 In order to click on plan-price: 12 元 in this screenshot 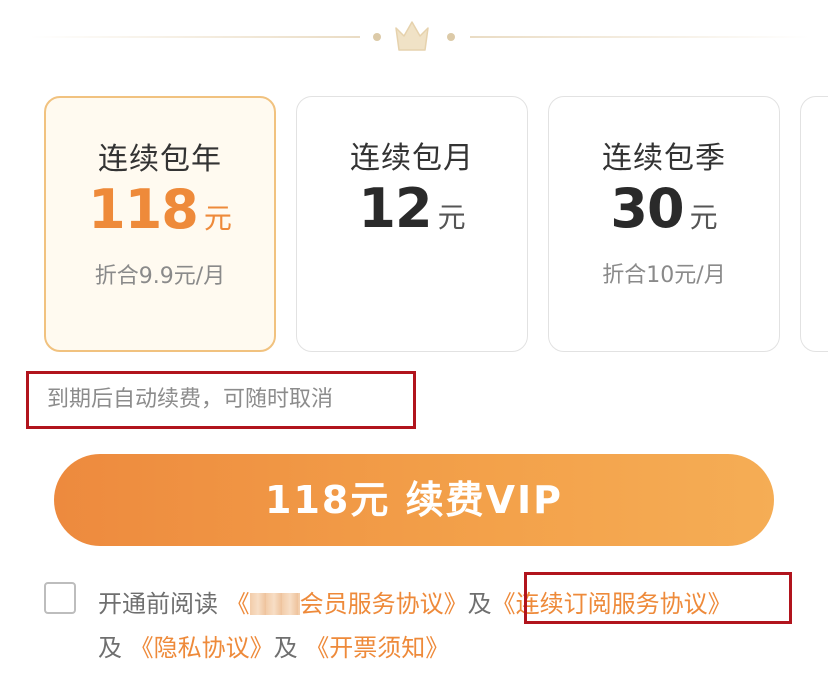, I will do `click(412, 208)`.